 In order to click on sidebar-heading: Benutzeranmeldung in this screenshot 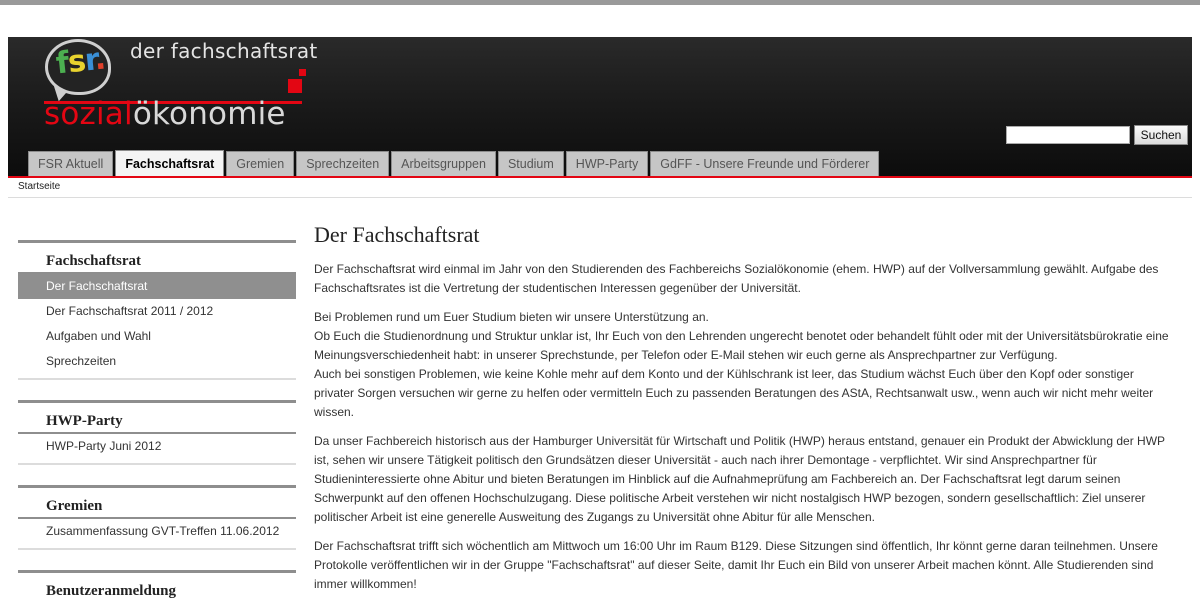, I will do `click(157, 585)`.